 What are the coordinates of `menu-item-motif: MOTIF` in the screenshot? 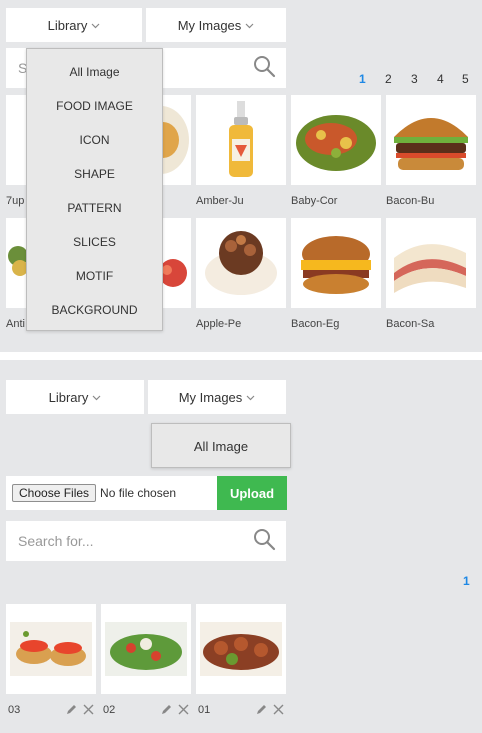 It's located at (94, 276).